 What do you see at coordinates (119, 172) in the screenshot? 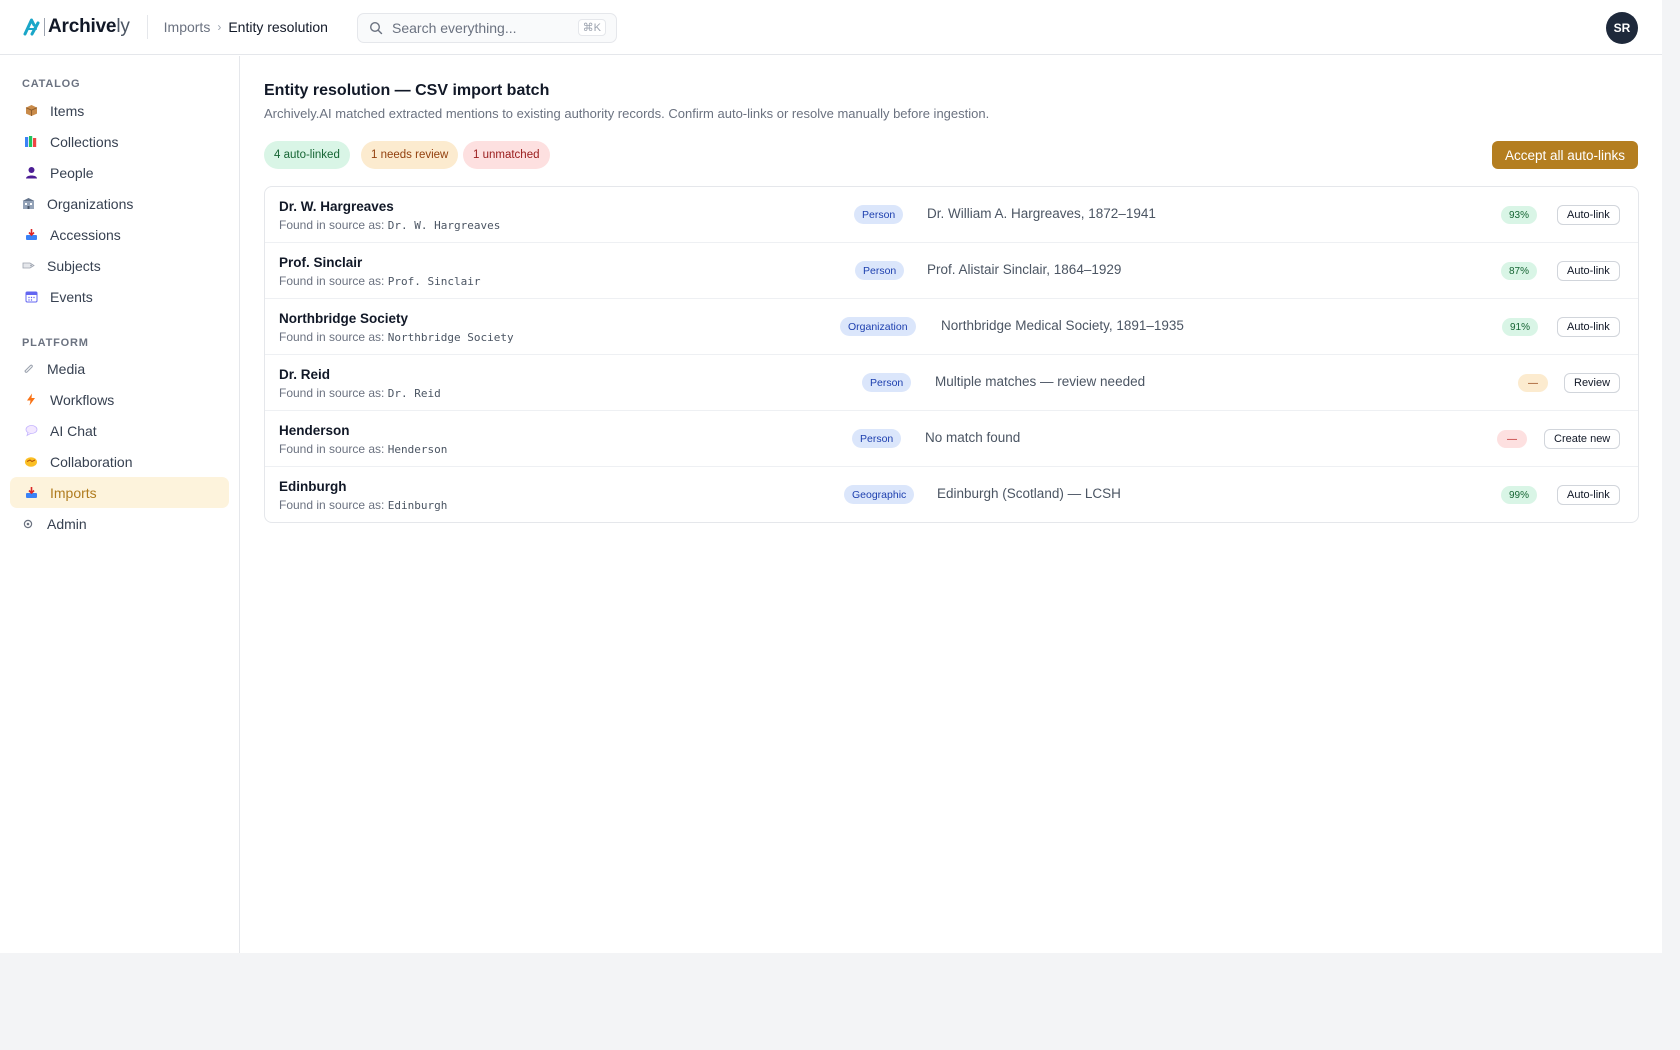
I see `sidebar-item-people: People` at bounding box center [119, 172].